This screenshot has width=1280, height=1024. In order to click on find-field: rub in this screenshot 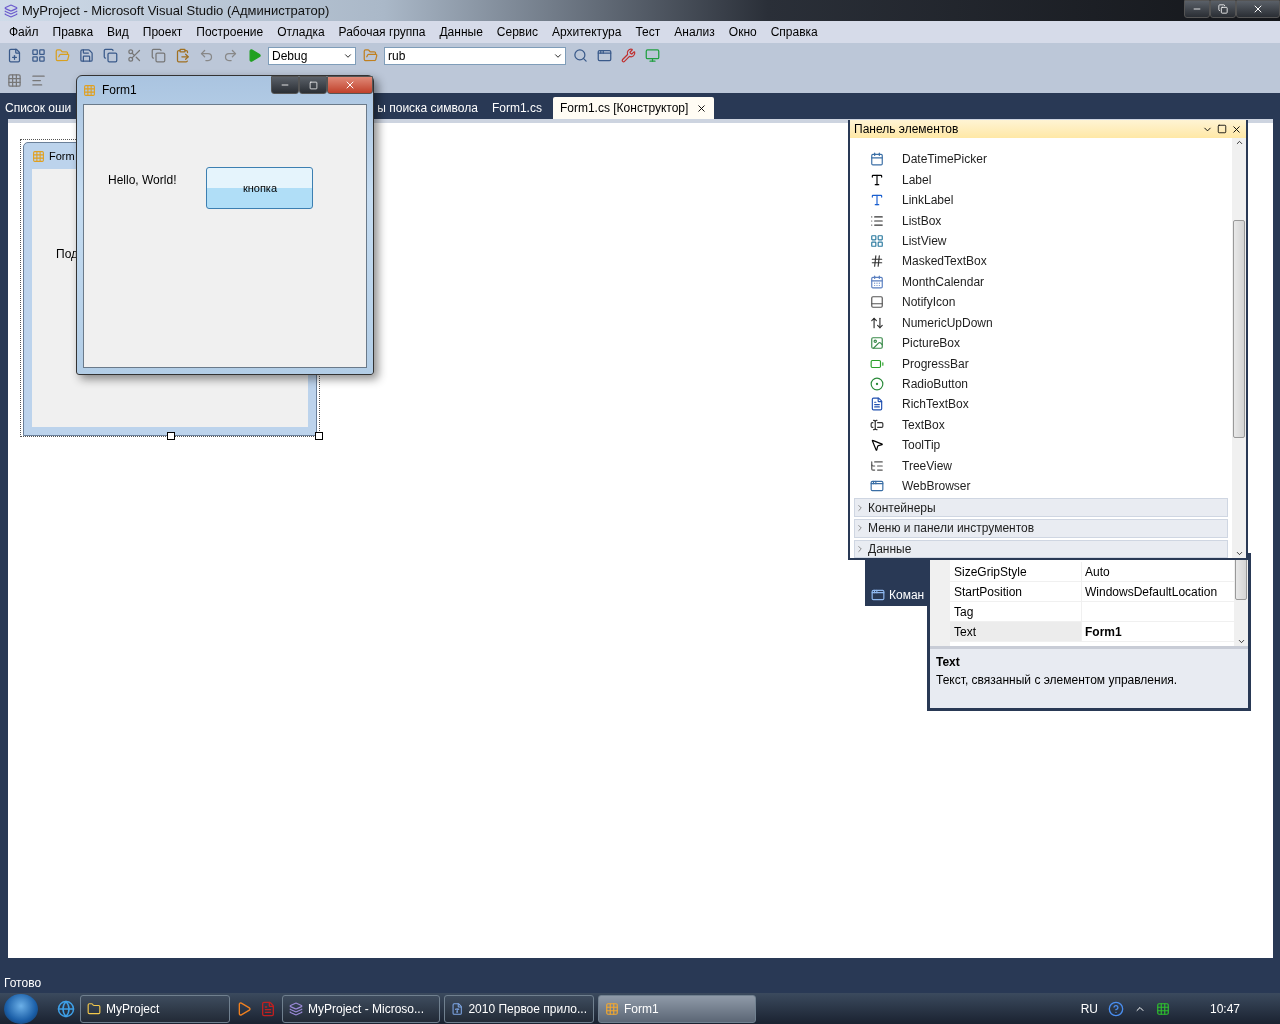, I will do `click(475, 55)`.